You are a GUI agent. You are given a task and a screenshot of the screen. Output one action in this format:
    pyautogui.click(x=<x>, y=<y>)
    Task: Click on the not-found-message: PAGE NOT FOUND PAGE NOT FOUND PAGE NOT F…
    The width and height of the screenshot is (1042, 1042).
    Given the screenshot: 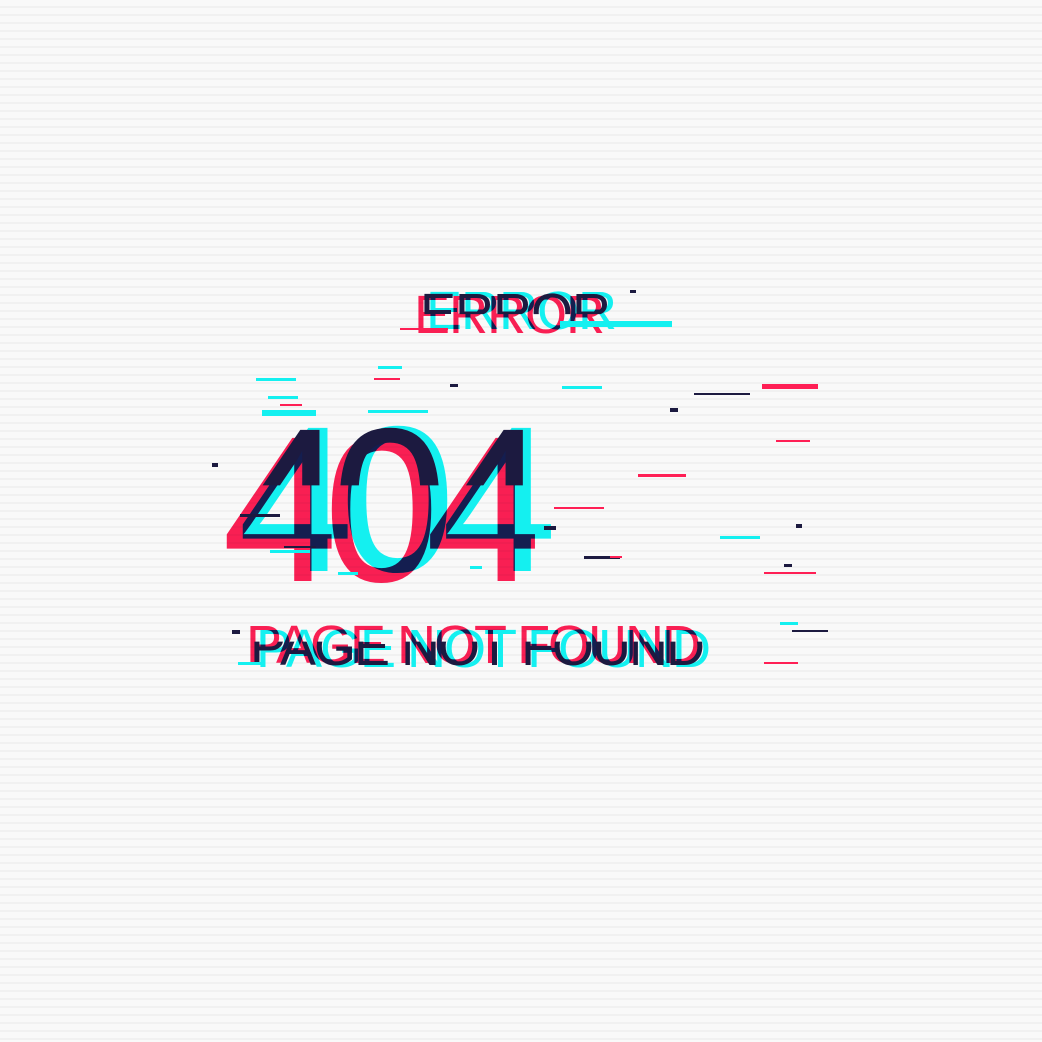 What is the action you would take?
    pyautogui.click(x=478, y=647)
    